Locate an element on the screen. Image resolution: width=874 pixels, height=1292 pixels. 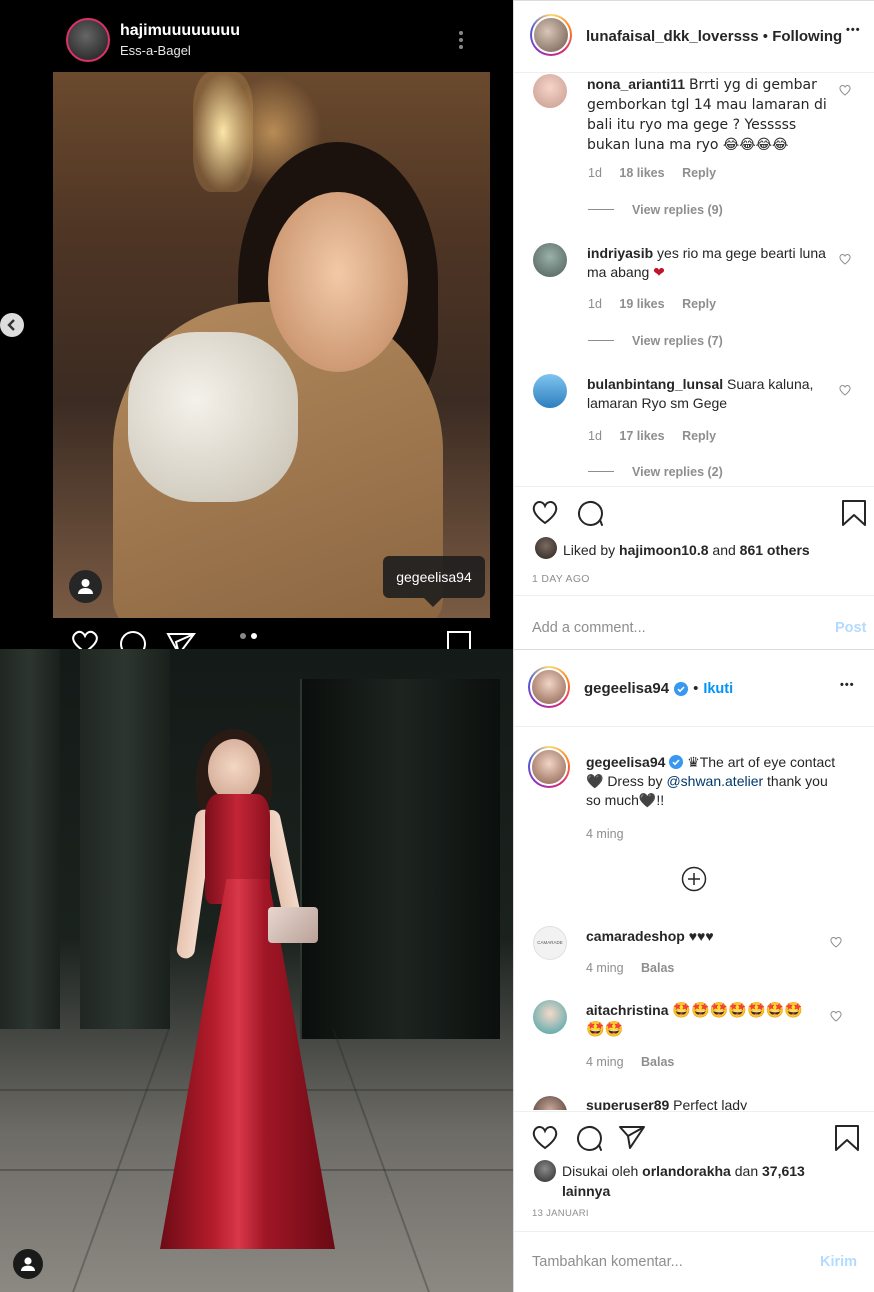
comment-username: superuser89 is located at coordinates (627, 1103).